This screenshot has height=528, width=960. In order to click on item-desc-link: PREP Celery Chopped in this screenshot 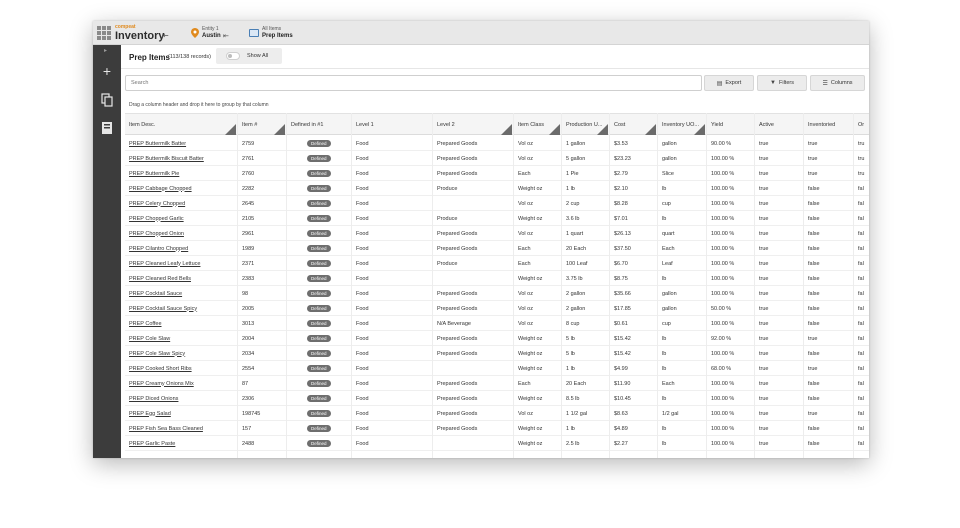, I will do `click(181, 203)`.